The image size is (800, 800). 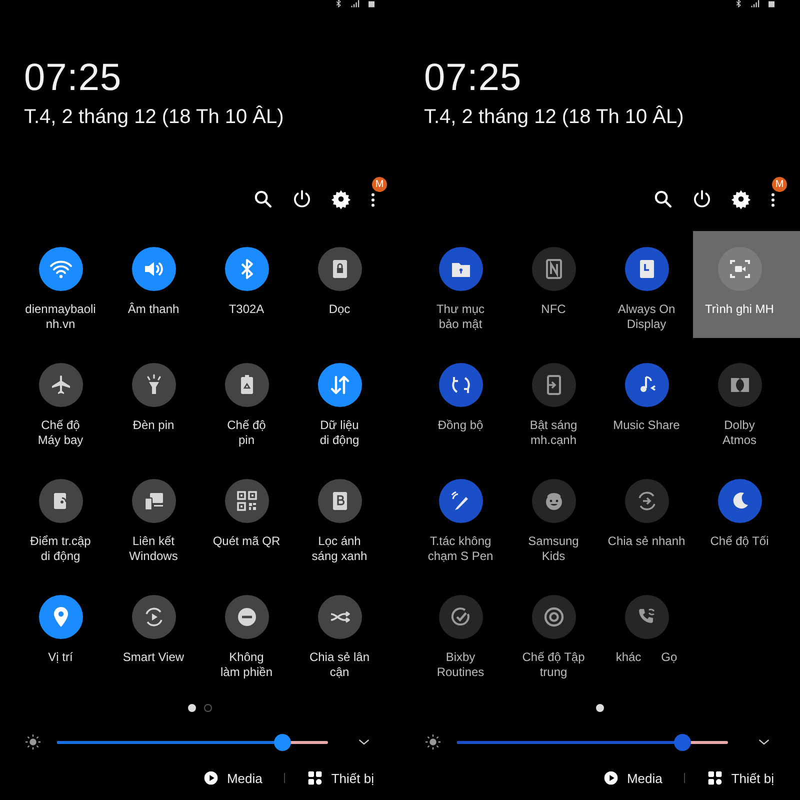 I want to click on quick-setting-tile: Music Share, so click(x=646, y=400).